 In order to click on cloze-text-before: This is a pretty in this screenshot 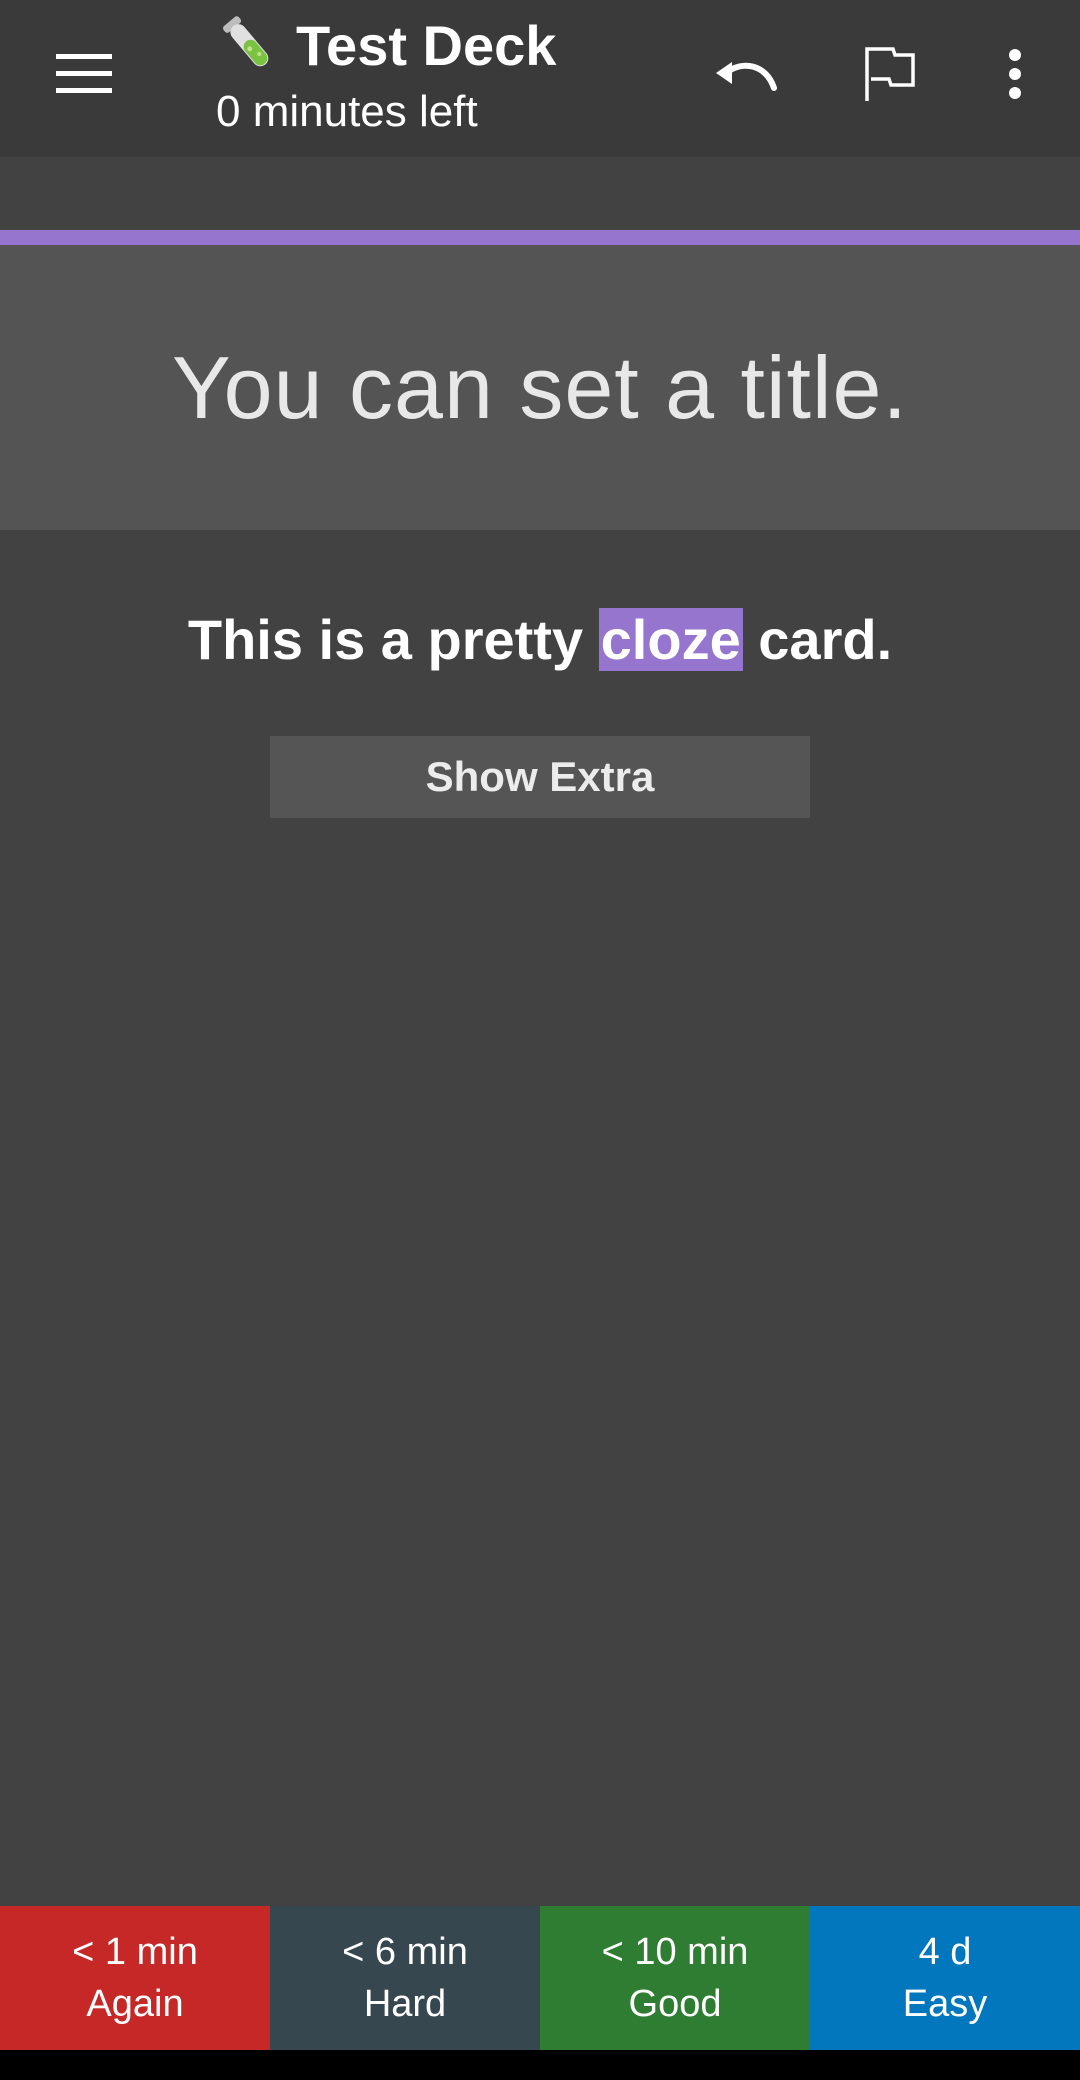, I will do `click(393, 639)`.